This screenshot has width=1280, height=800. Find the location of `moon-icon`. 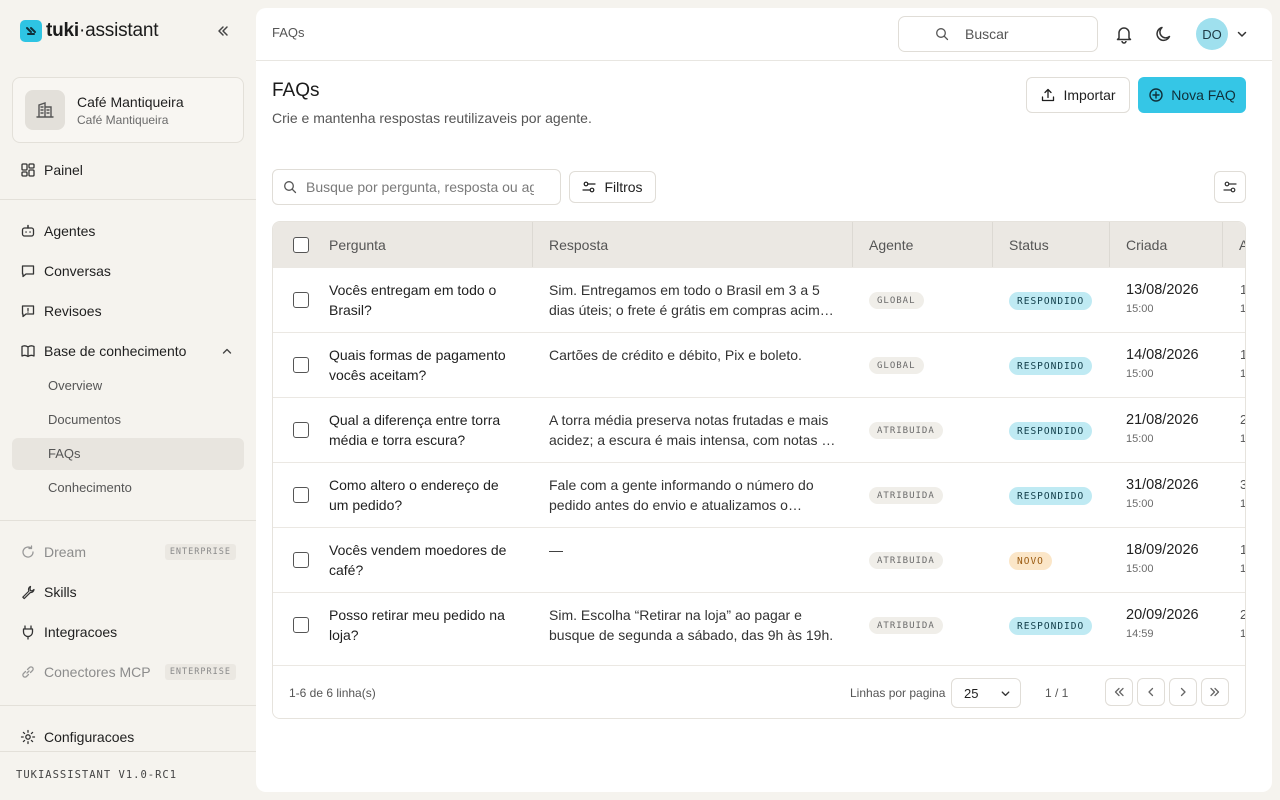

moon-icon is located at coordinates (1164, 34).